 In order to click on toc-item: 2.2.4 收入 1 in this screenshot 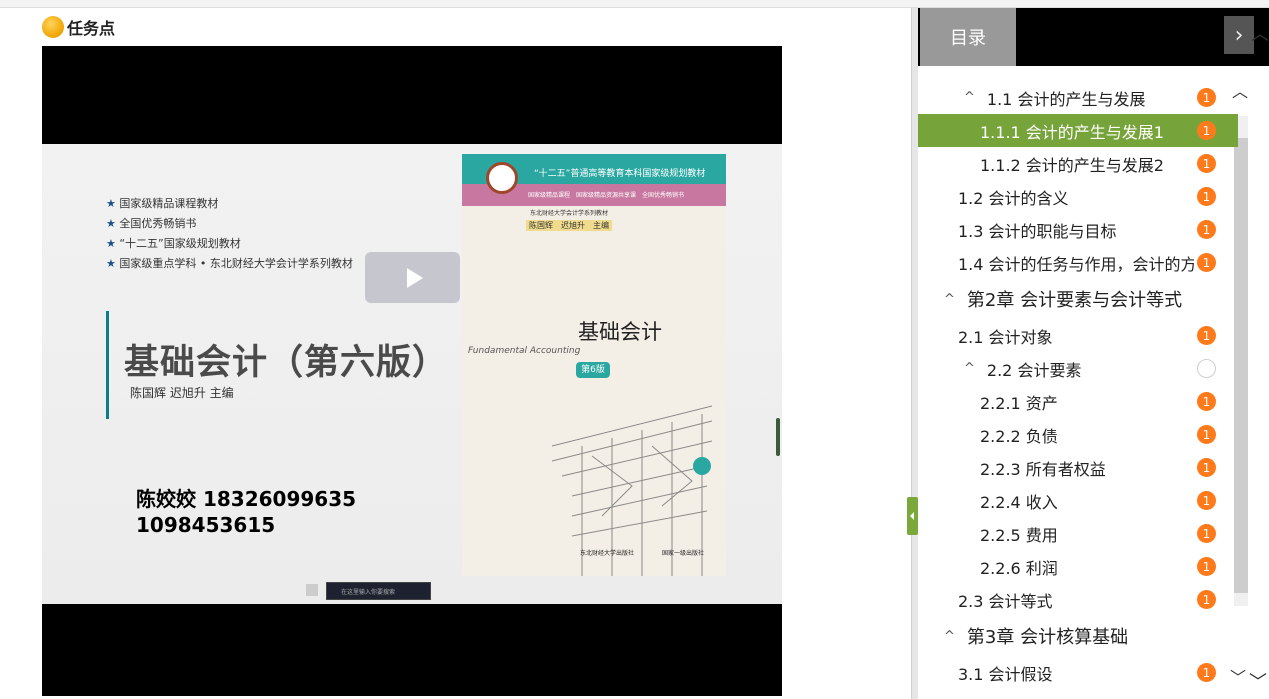, I will do `click(1078, 500)`.